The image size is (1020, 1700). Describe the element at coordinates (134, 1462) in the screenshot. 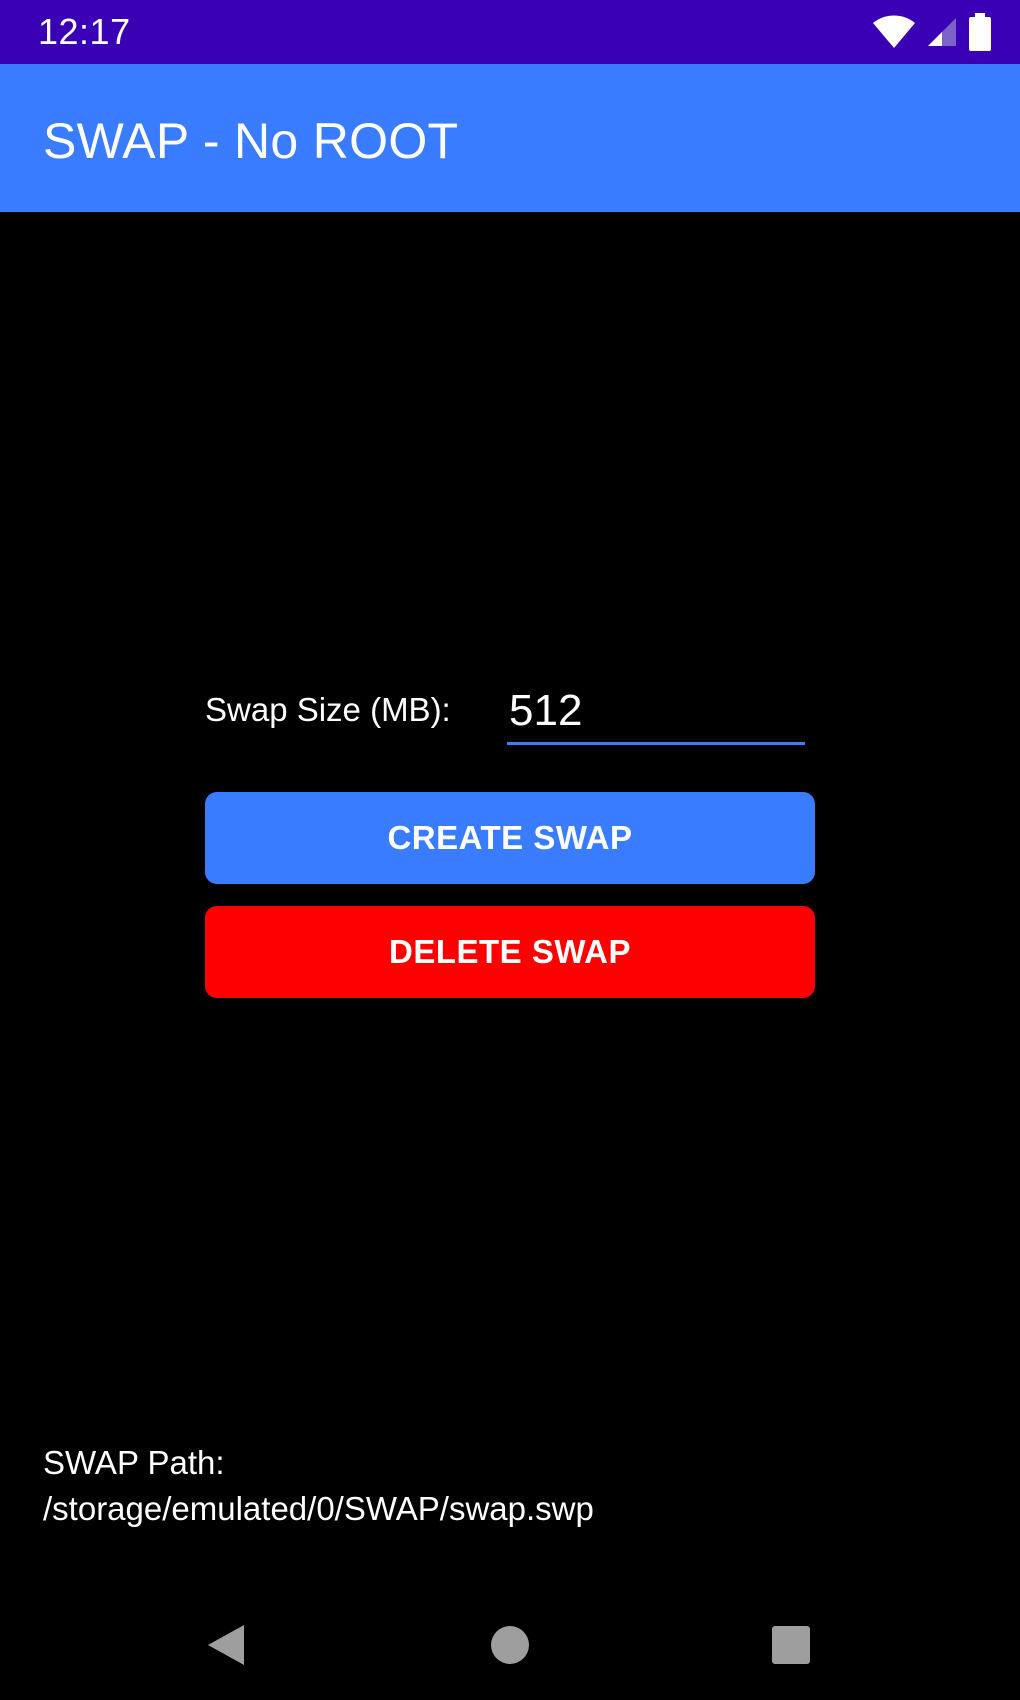

I see `swap-path-label: SWAP Path:` at that location.